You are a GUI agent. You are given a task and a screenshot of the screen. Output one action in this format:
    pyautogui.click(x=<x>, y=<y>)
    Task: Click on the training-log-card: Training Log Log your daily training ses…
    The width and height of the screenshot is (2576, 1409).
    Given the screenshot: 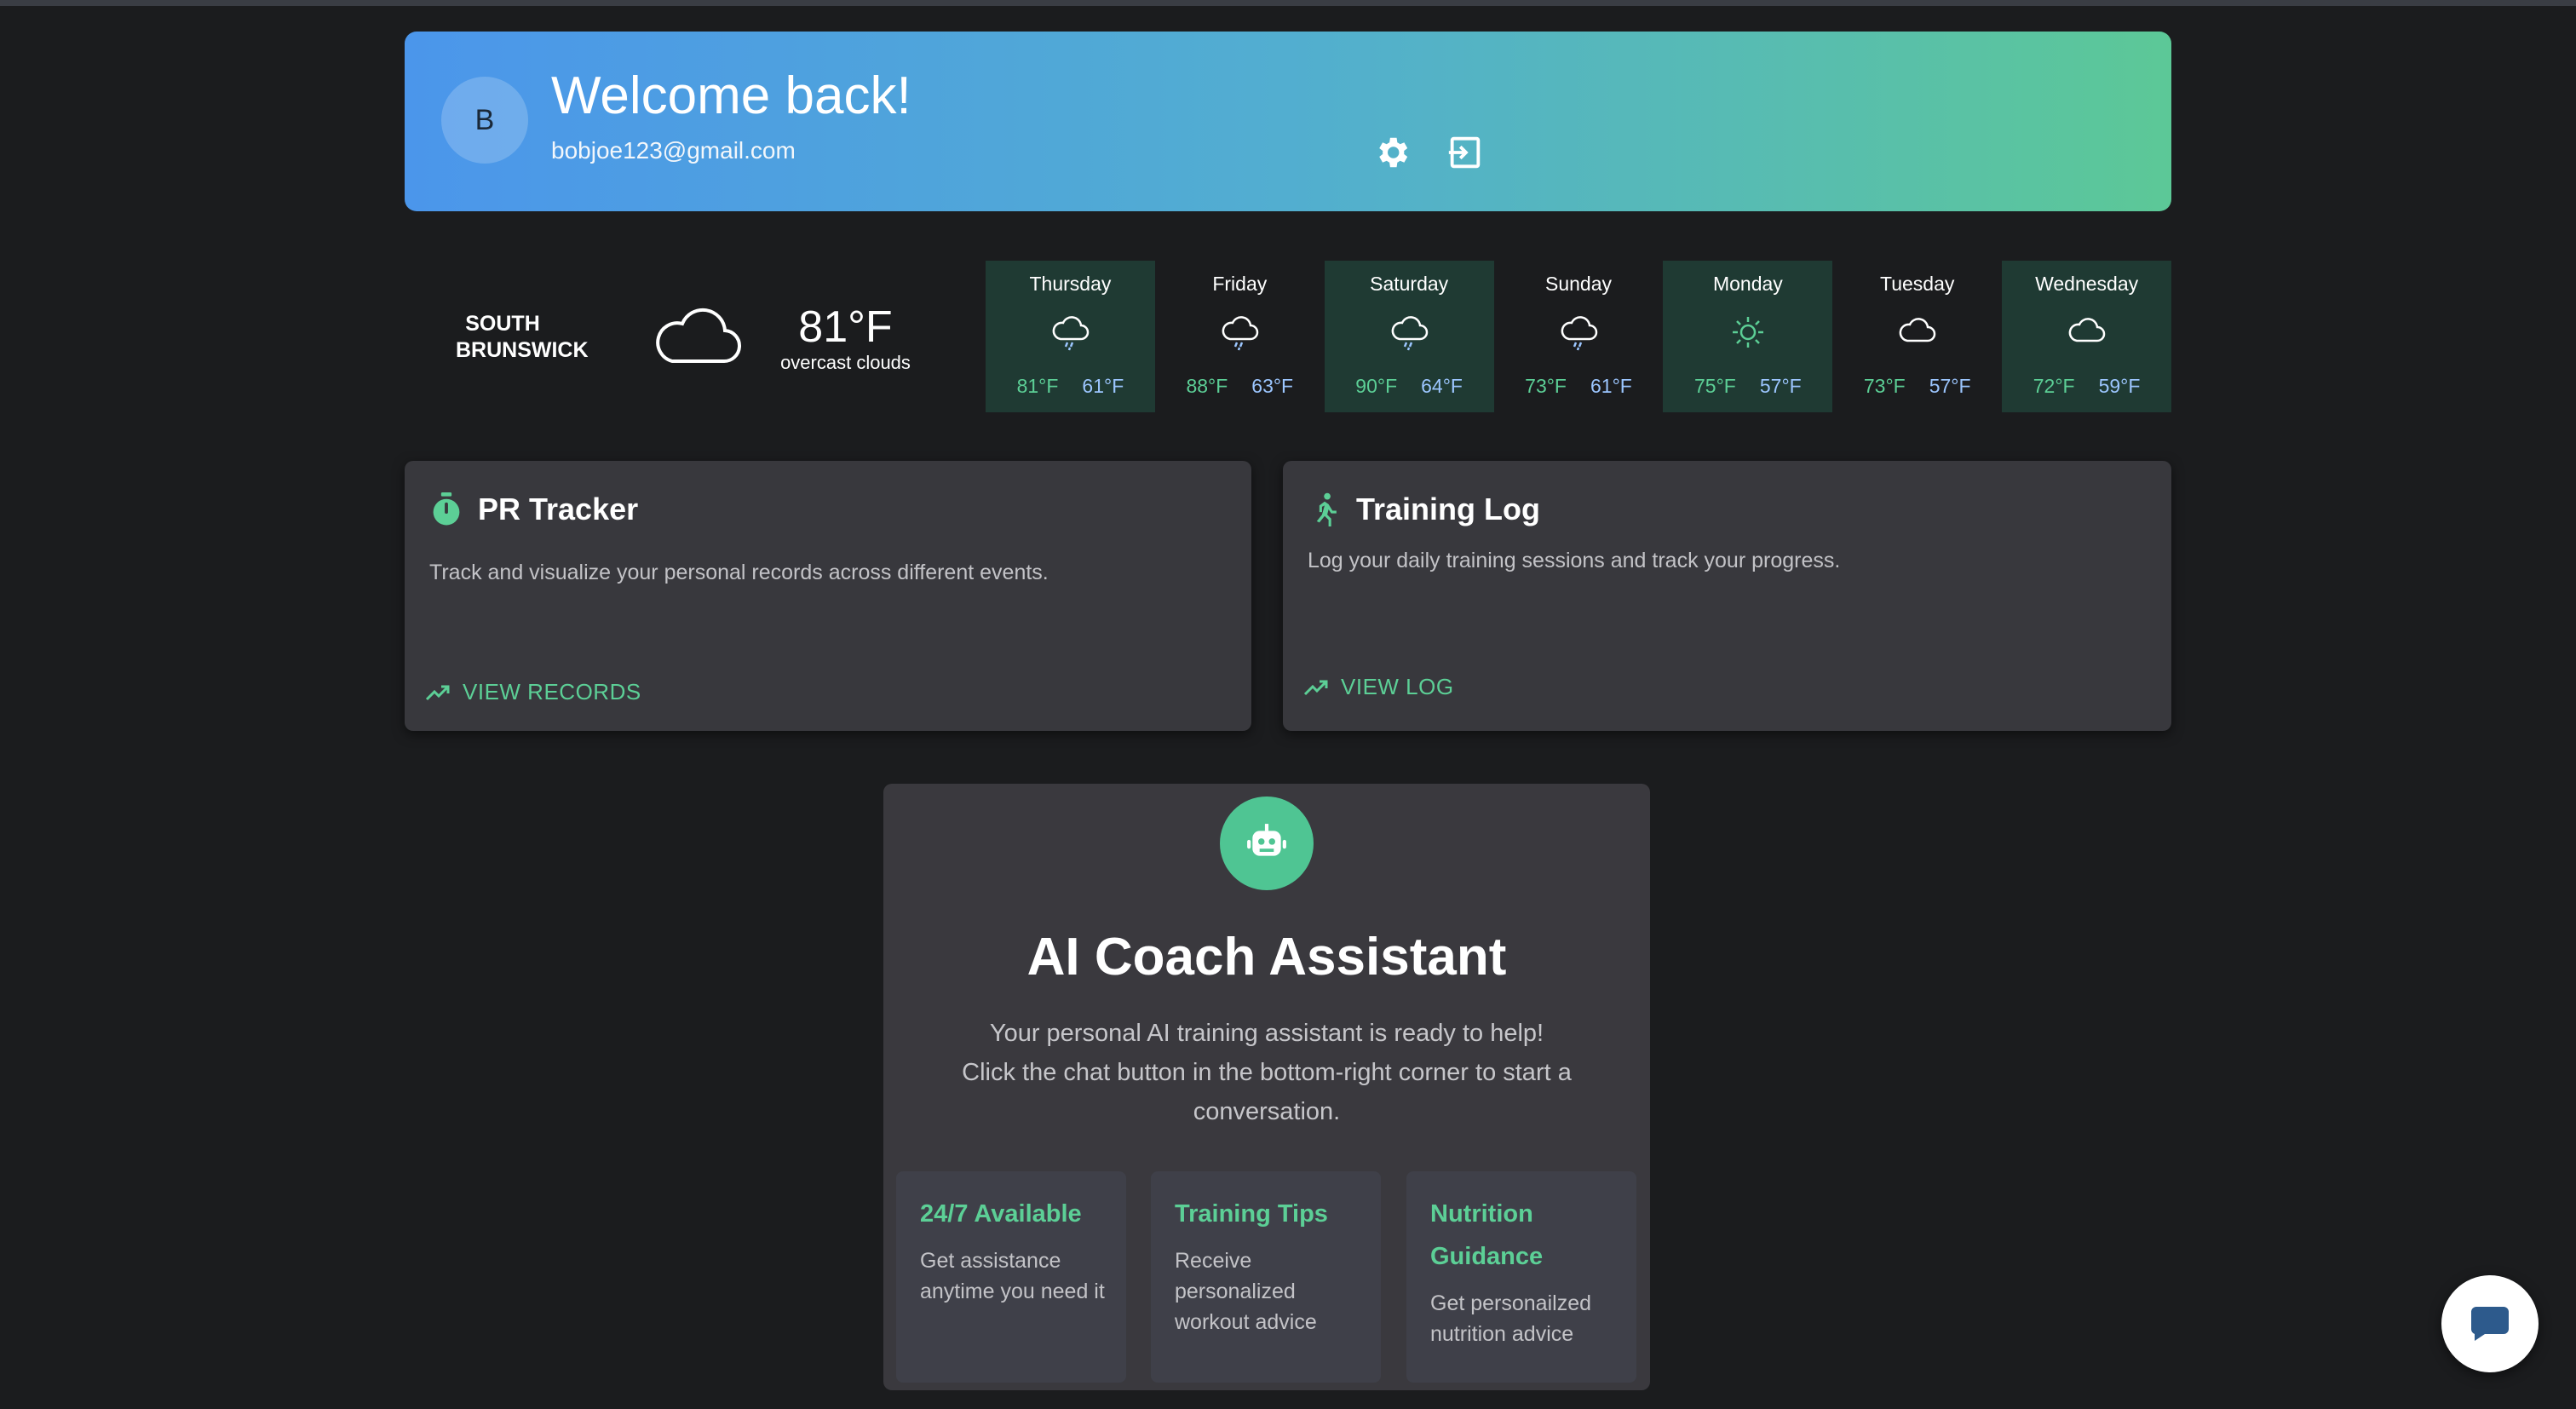 What is the action you would take?
    pyautogui.click(x=1727, y=596)
    